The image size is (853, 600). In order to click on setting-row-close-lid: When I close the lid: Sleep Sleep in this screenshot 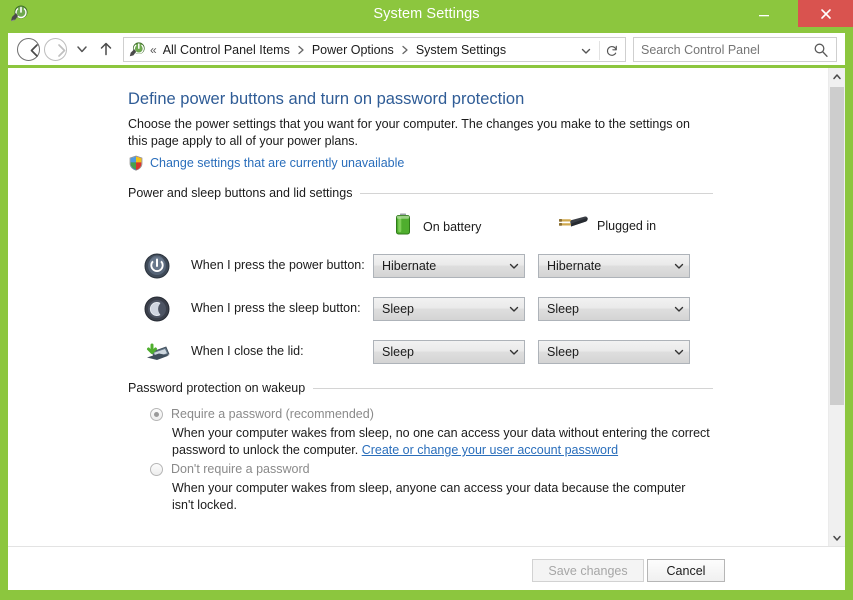, I will do `click(423, 352)`.